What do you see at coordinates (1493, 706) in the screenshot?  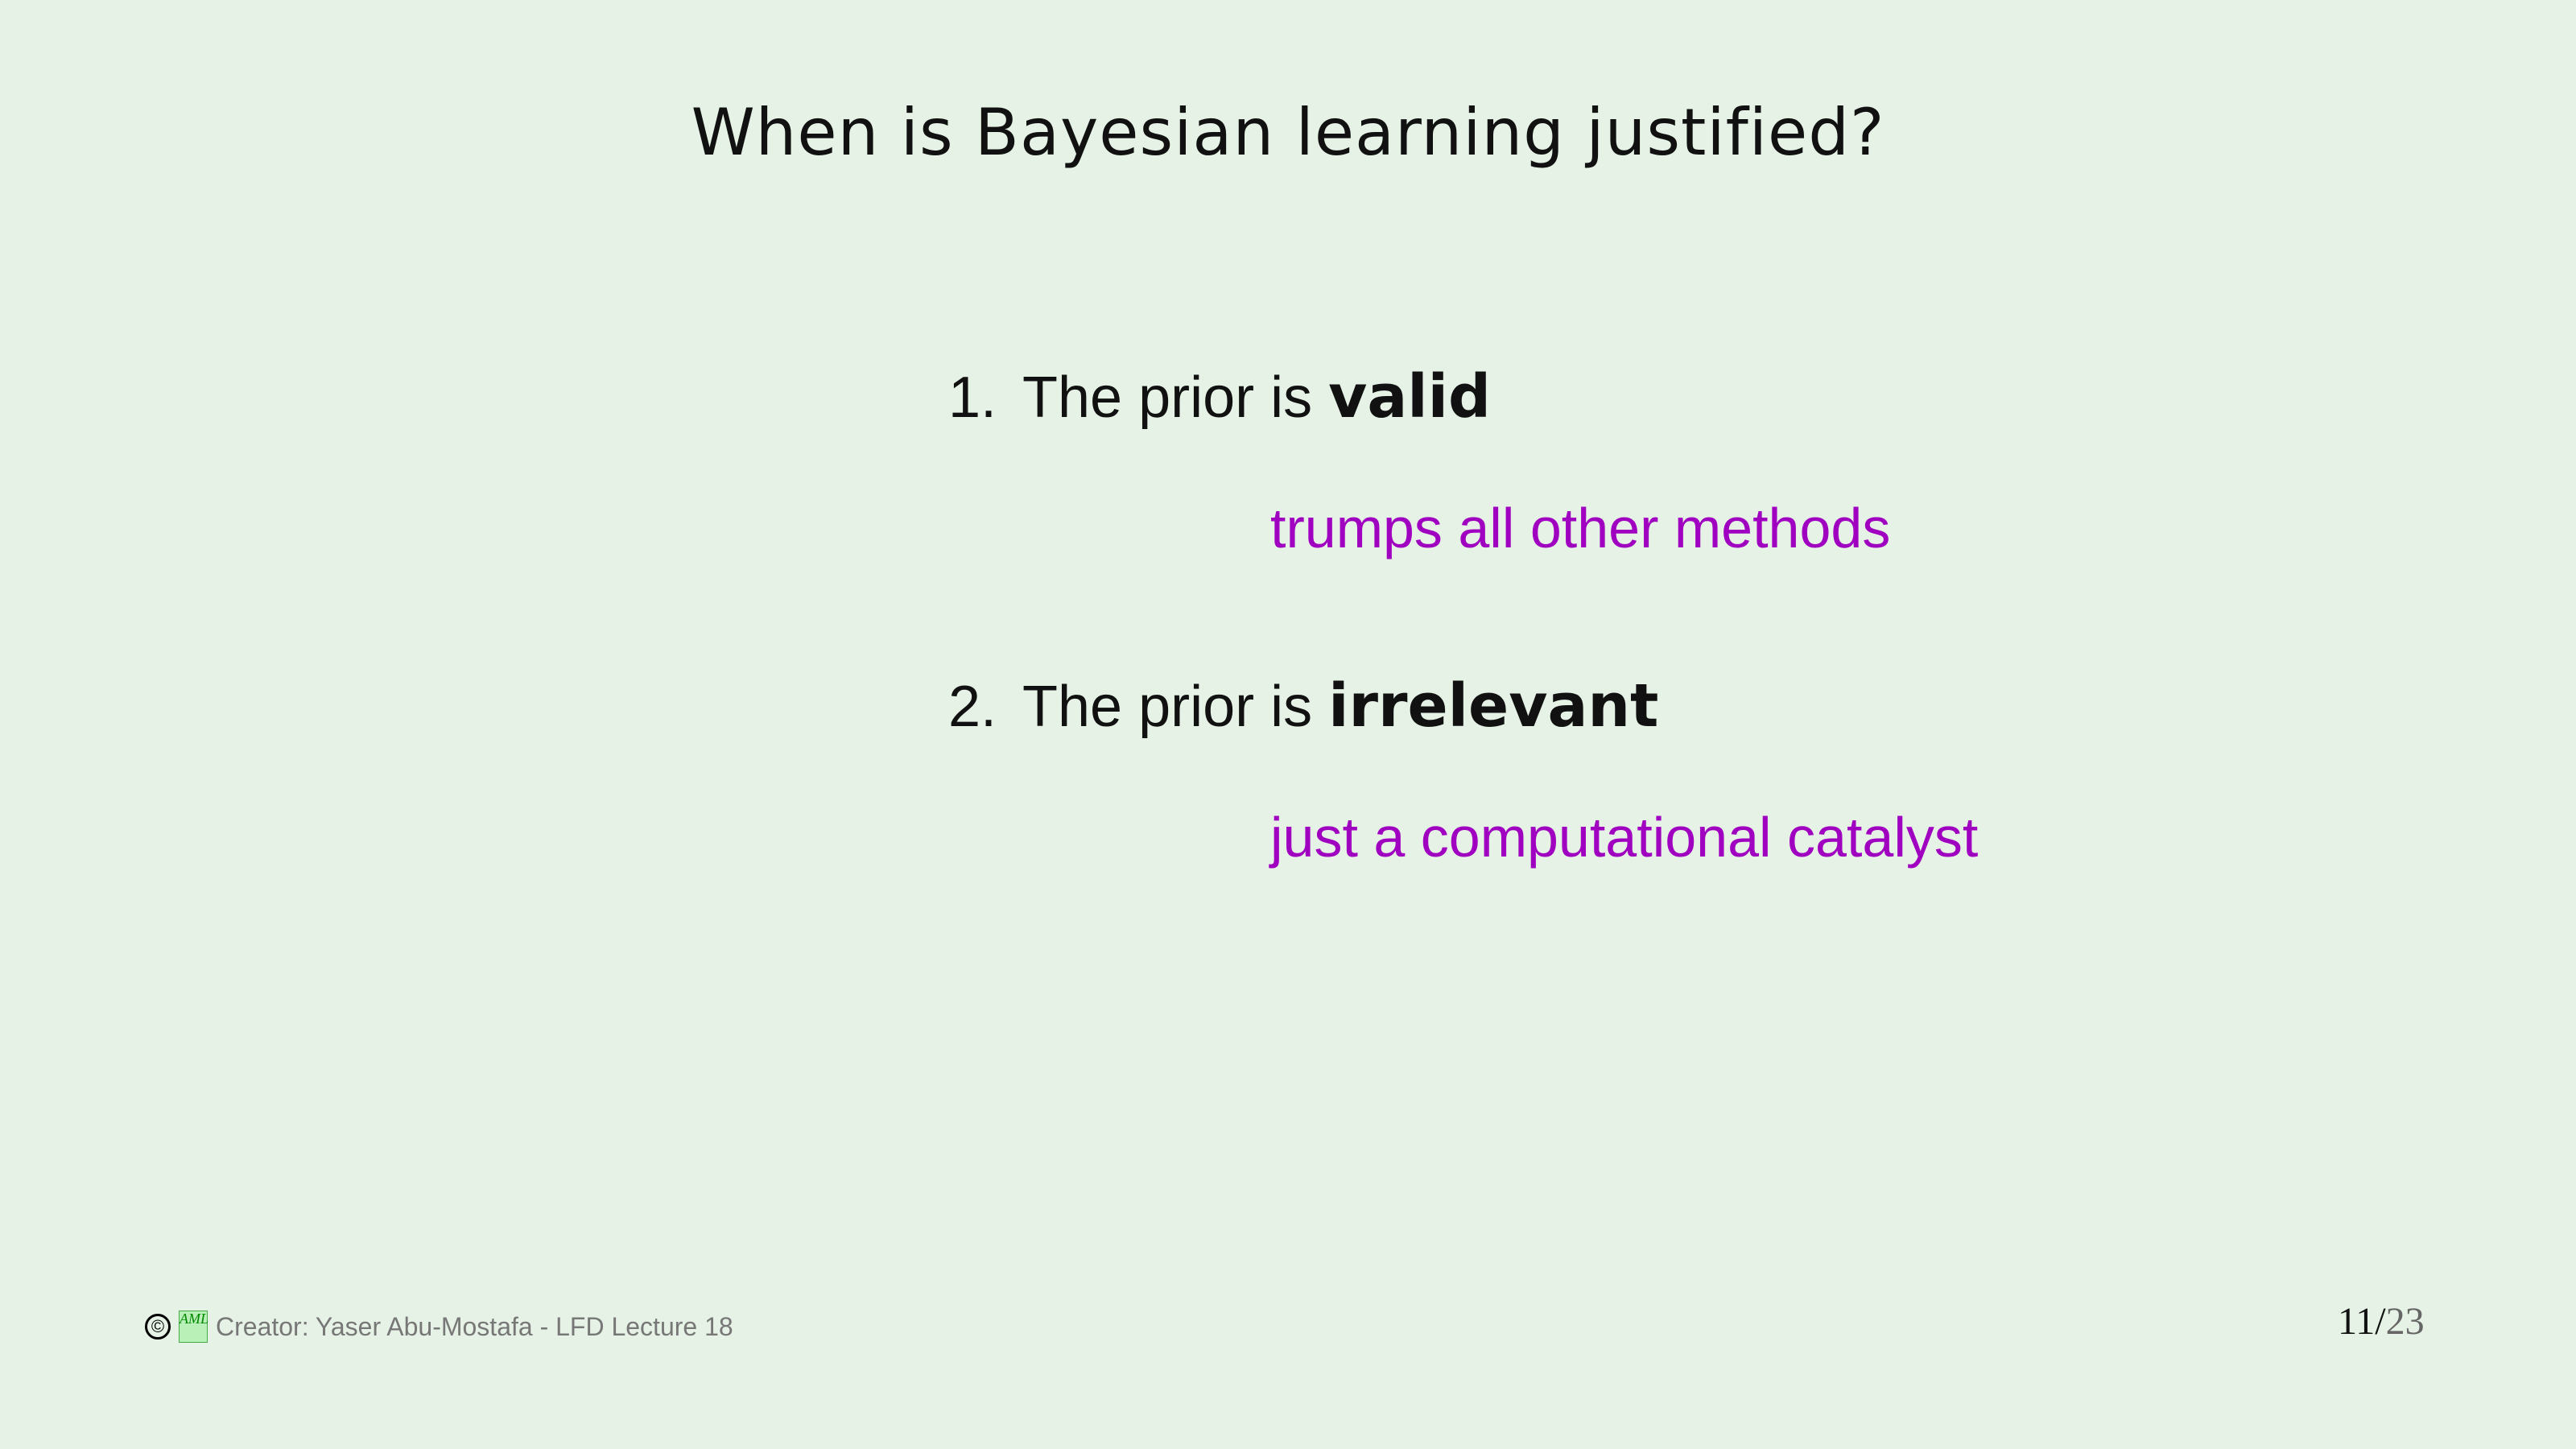 I see `item-emphasis: irrelevant` at bounding box center [1493, 706].